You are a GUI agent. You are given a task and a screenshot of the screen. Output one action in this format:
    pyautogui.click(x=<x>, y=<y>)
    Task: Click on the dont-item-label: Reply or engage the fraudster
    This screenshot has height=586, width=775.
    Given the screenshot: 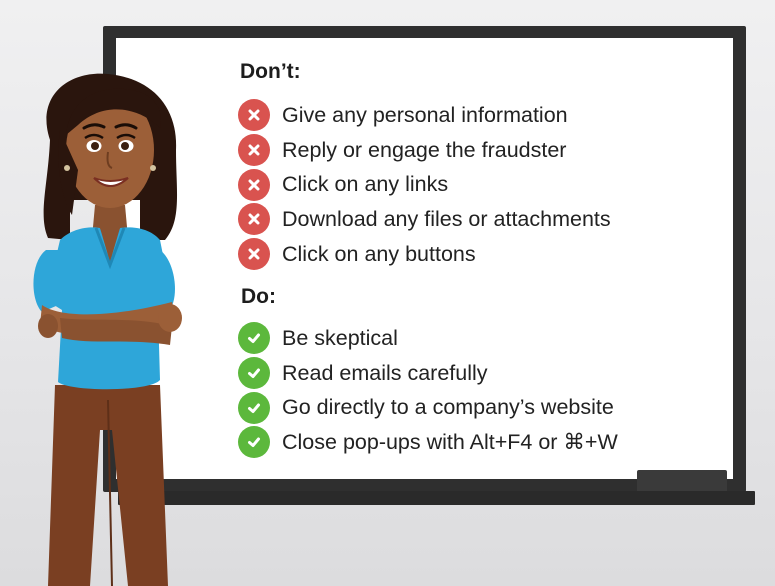 What is the action you would take?
    pyautogui.click(x=424, y=149)
    